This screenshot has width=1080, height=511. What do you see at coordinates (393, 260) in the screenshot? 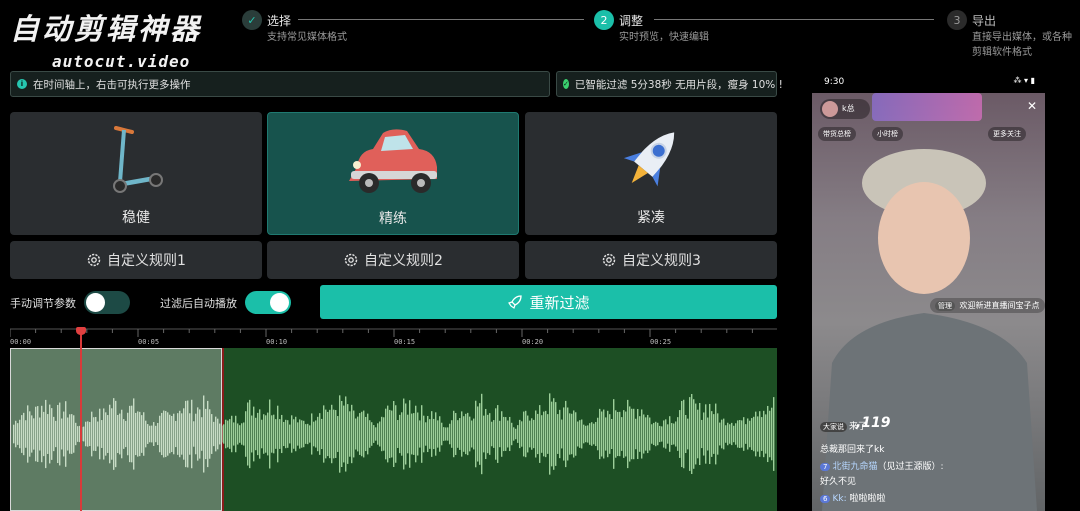
I see `custom-rule-2-button: 自定义规则2` at bounding box center [393, 260].